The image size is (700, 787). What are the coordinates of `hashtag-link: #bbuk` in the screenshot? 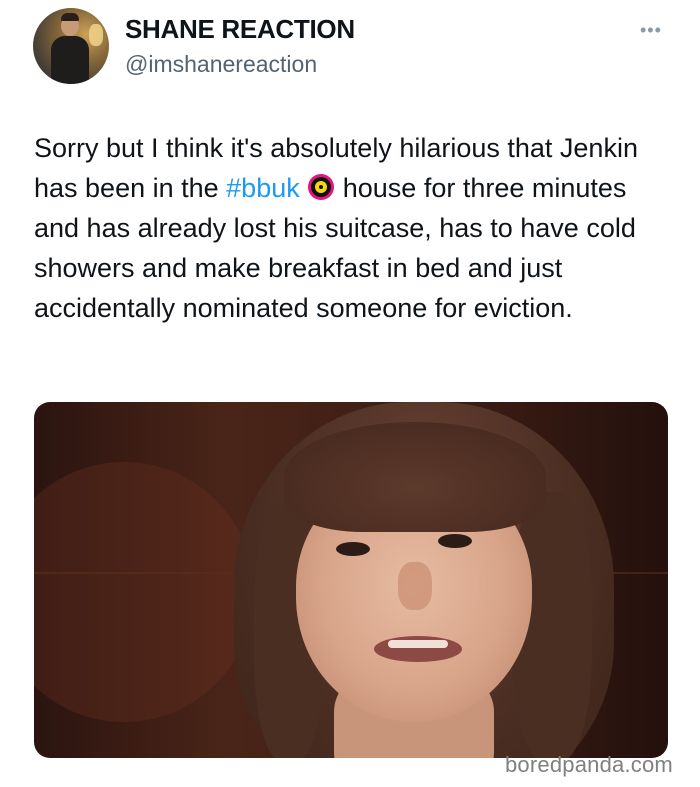 It's located at (263, 188).